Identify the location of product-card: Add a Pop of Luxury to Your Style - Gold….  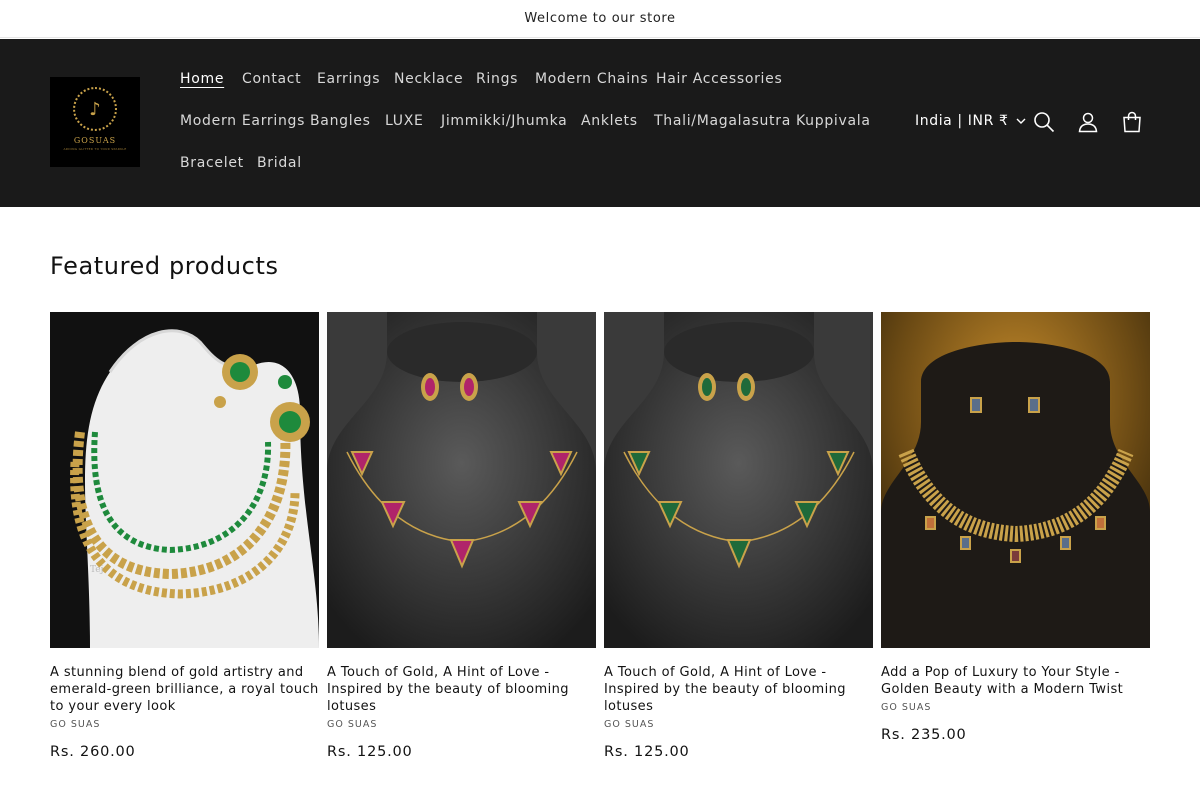
(1015, 527).